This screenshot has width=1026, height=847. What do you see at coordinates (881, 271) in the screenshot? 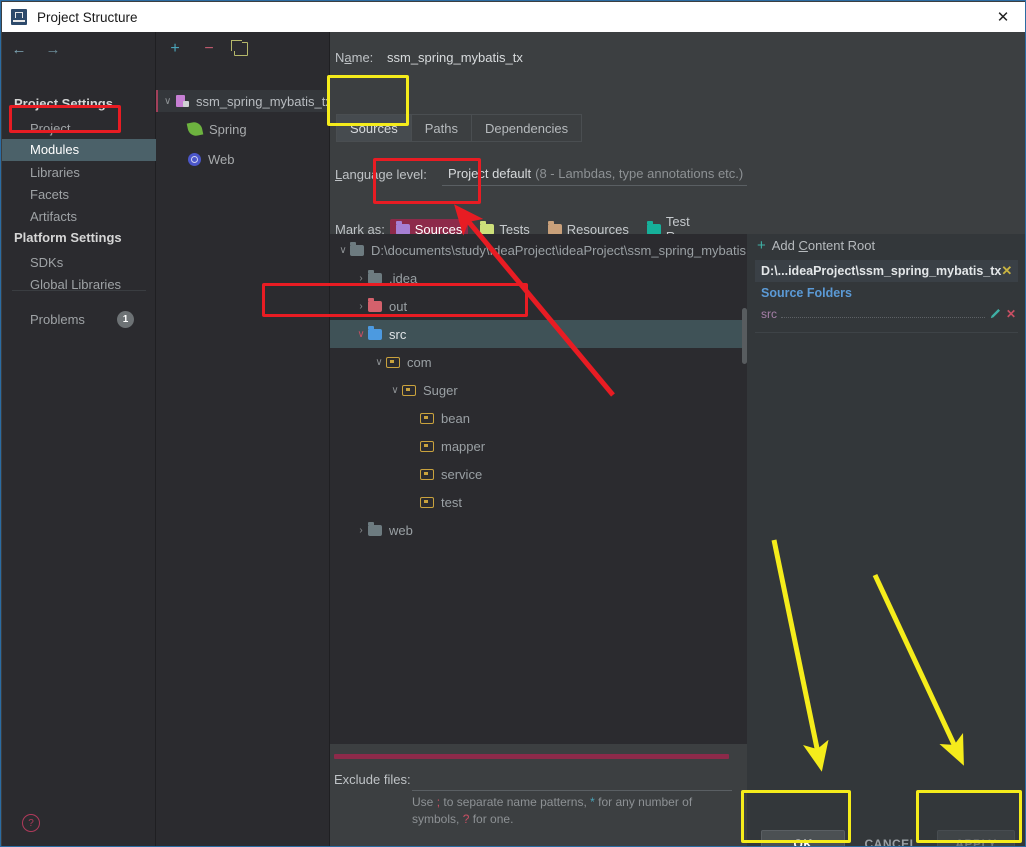
I see `content-root-path: D:\...ideaProject\ssm_spring_mybatis_tx` at bounding box center [881, 271].